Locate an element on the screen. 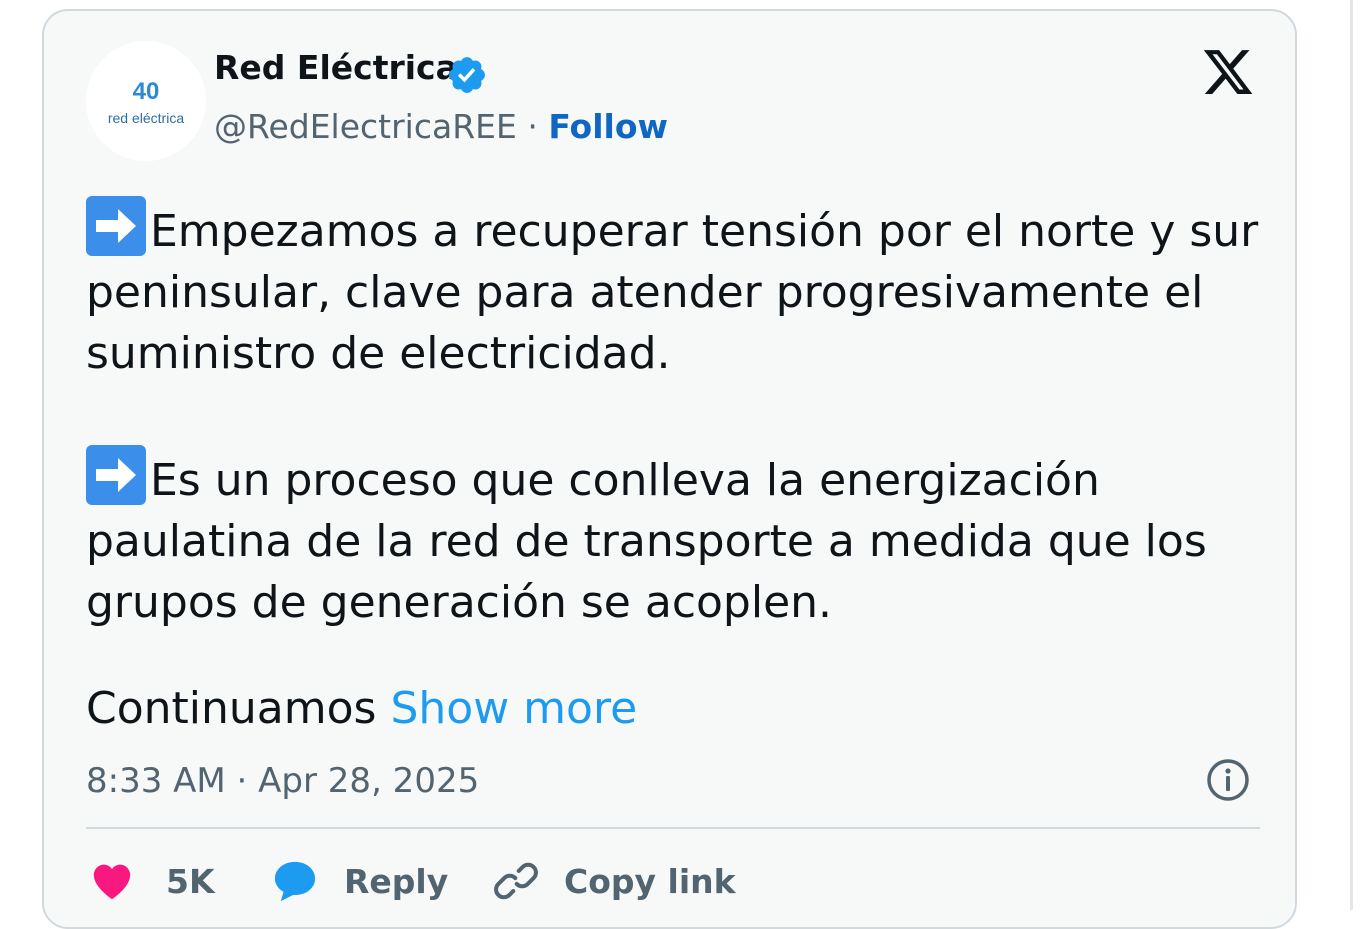 This screenshot has height=929, width=1360. reply-label: Reply is located at coordinates (396, 881).